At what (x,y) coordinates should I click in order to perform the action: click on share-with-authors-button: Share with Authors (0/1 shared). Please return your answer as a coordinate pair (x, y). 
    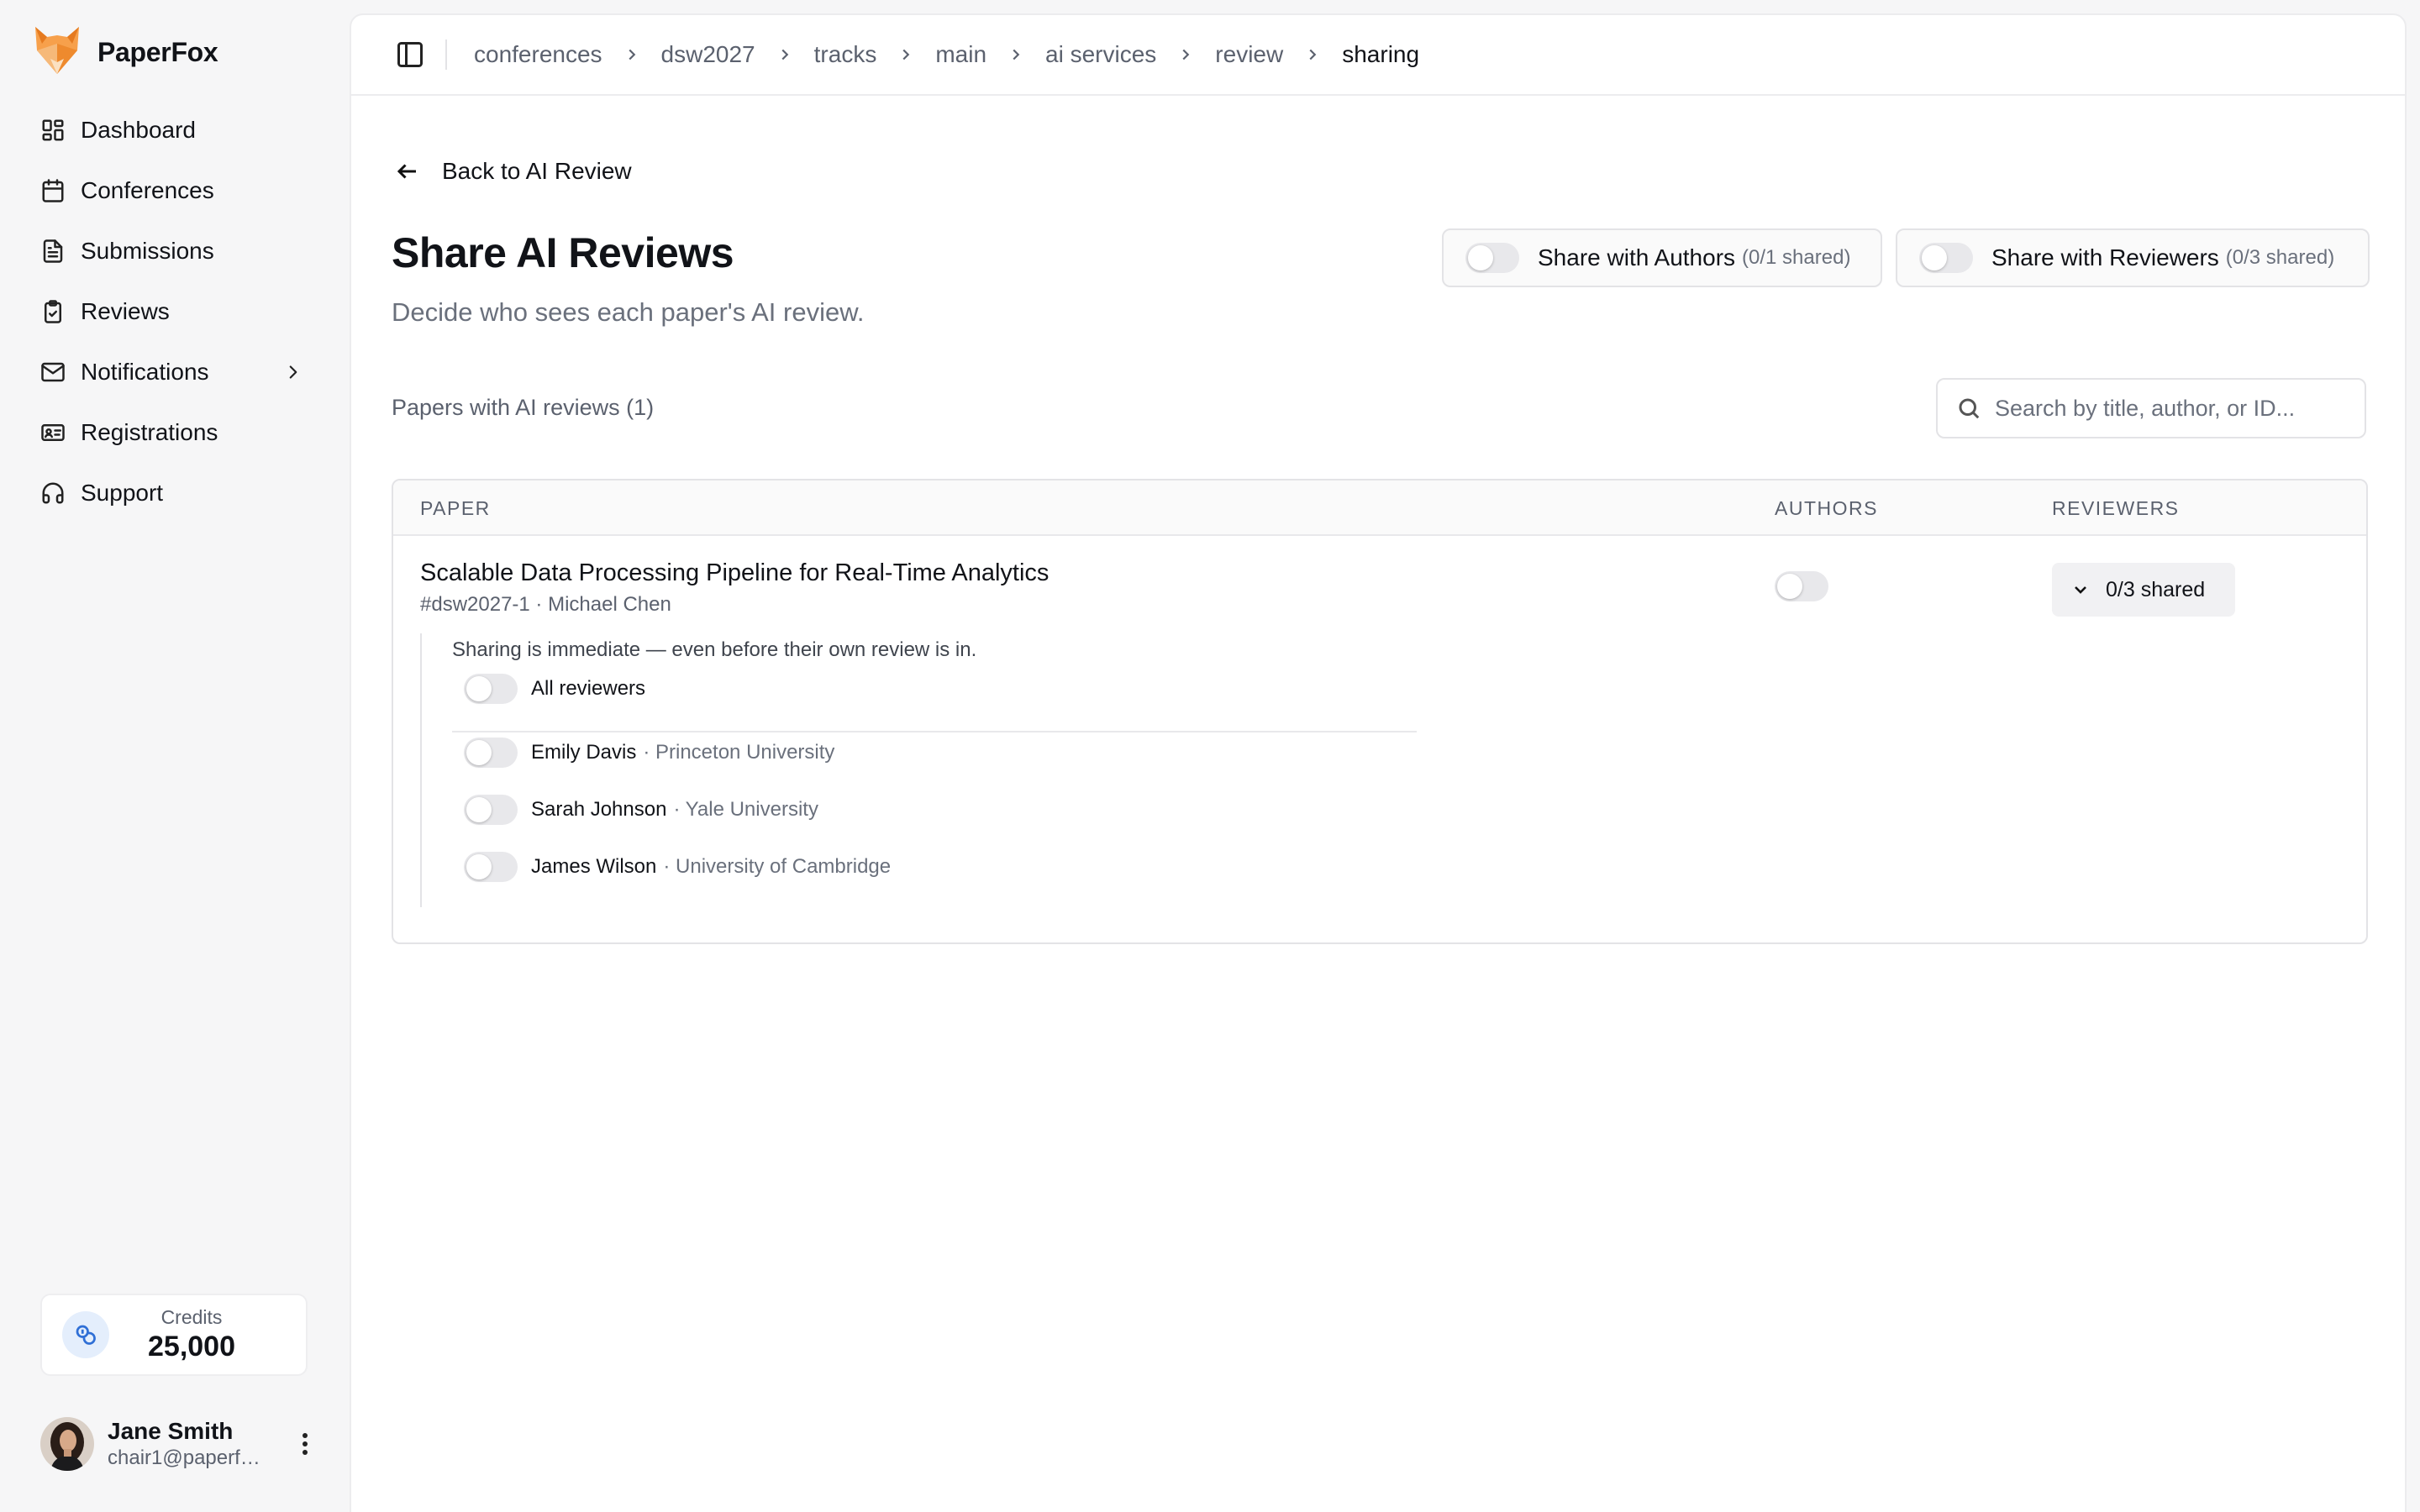
    Looking at the image, I should click on (1662, 257).